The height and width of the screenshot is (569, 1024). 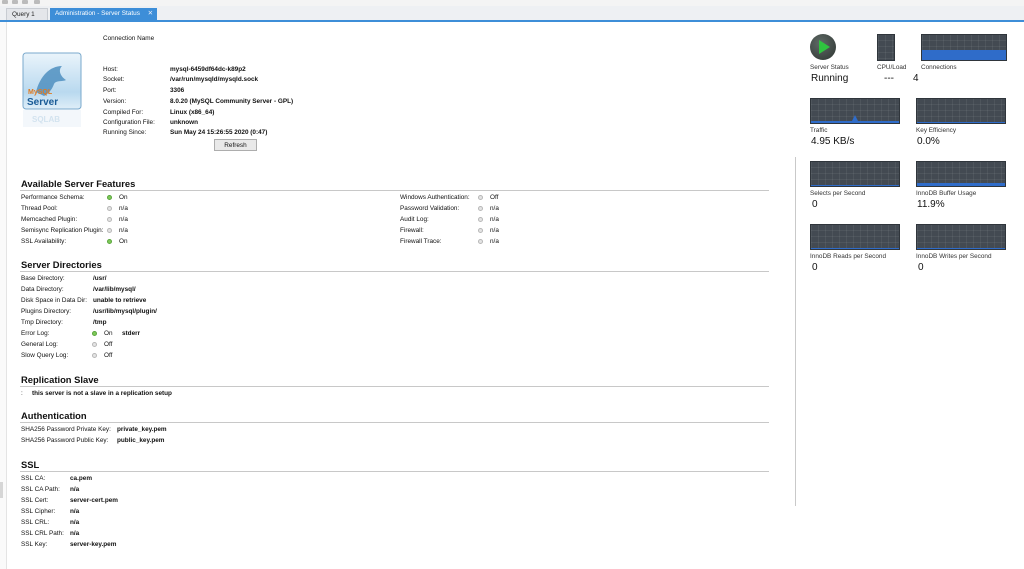 I want to click on connection-field-value: unknown, so click(x=184, y=122).